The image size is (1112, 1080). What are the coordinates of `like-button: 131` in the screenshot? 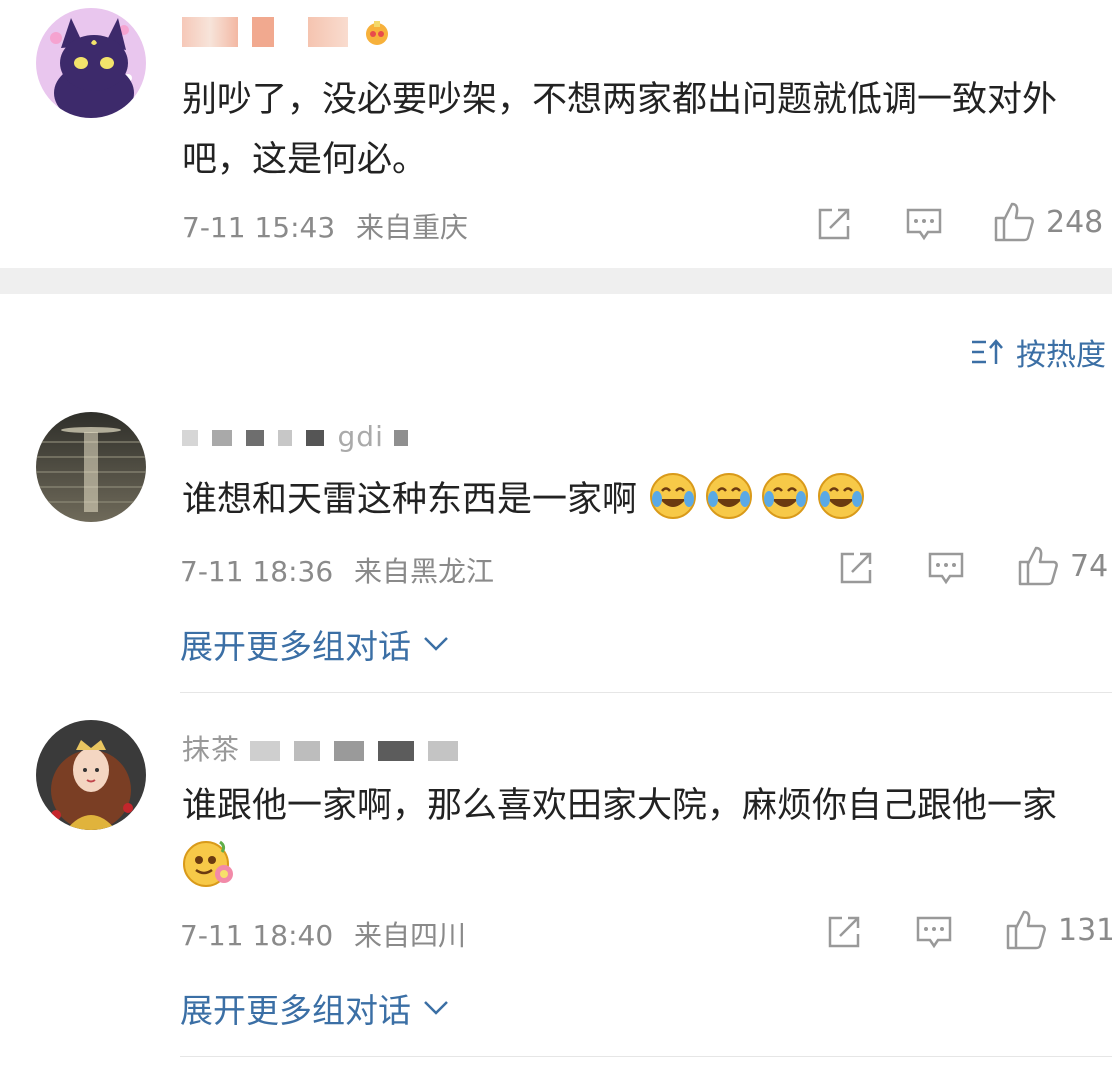 It's located at (1058, 930).